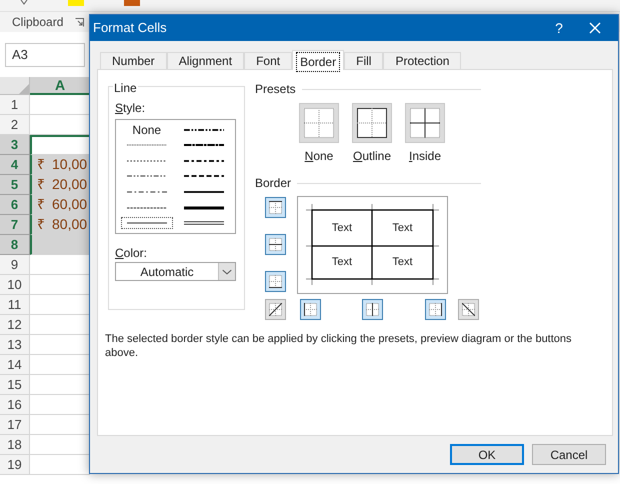  I want to click on tab: Font, so click(268, 60).